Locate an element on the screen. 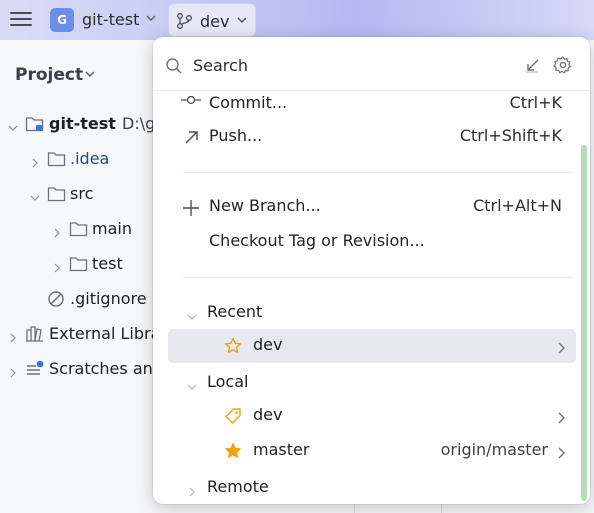 The height and width of the screenshot is (513, 594). branch-label: master is located at coordinates (281, 449).